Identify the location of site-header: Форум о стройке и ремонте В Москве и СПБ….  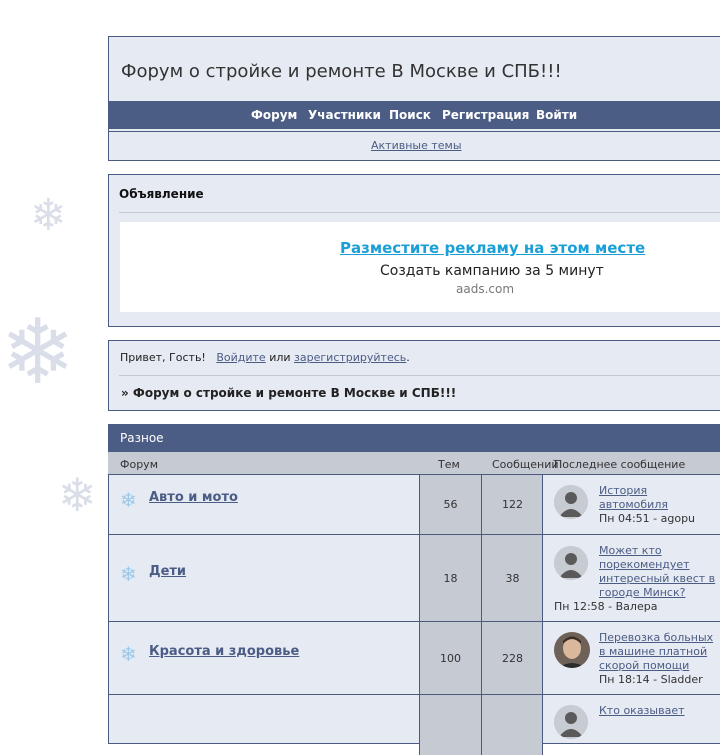
(414, 84).